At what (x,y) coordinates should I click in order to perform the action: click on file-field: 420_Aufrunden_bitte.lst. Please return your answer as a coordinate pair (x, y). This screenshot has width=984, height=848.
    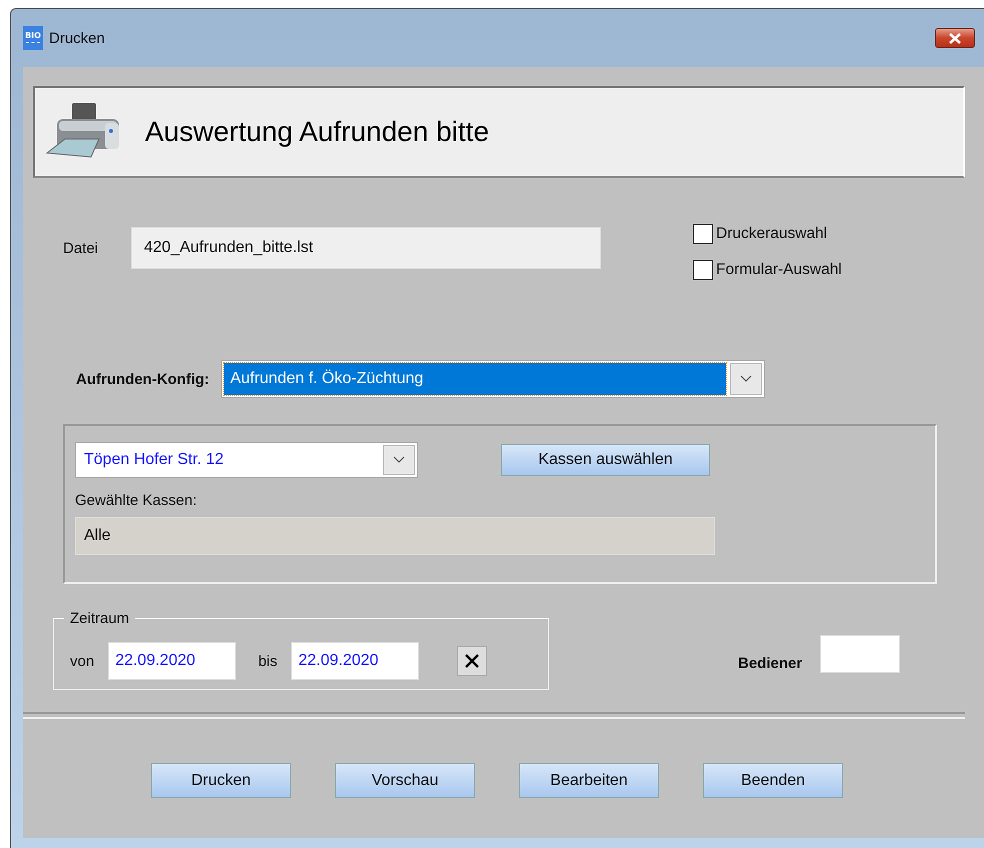
    Looking at the image, I should click on (366, 248).